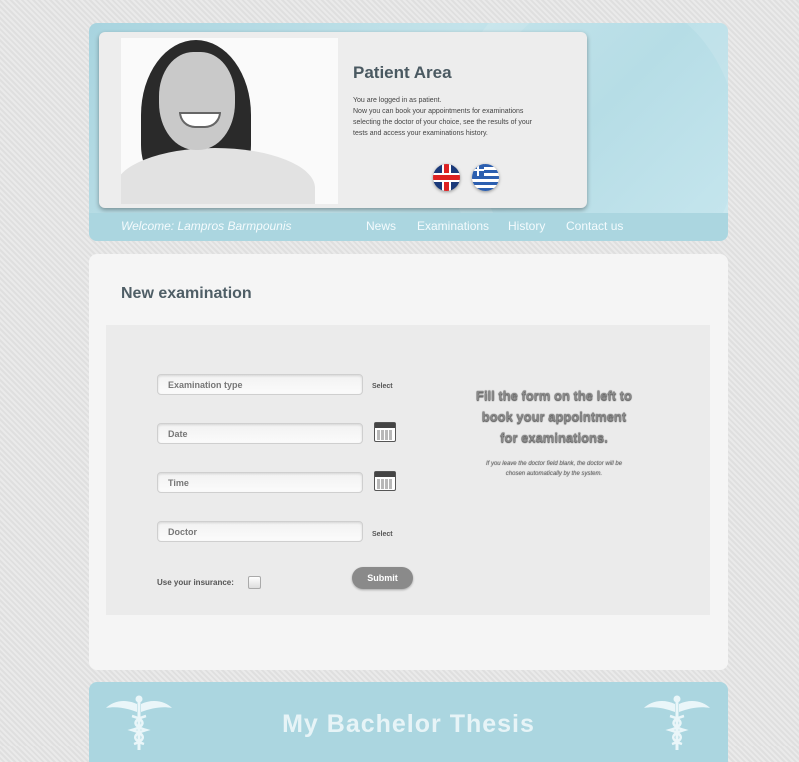 Image resolution: width=799 pixels, height=762 pixels. Describe the element at coordinates (229, 121) in the screenshot. I see `nurse-photo` at that location.